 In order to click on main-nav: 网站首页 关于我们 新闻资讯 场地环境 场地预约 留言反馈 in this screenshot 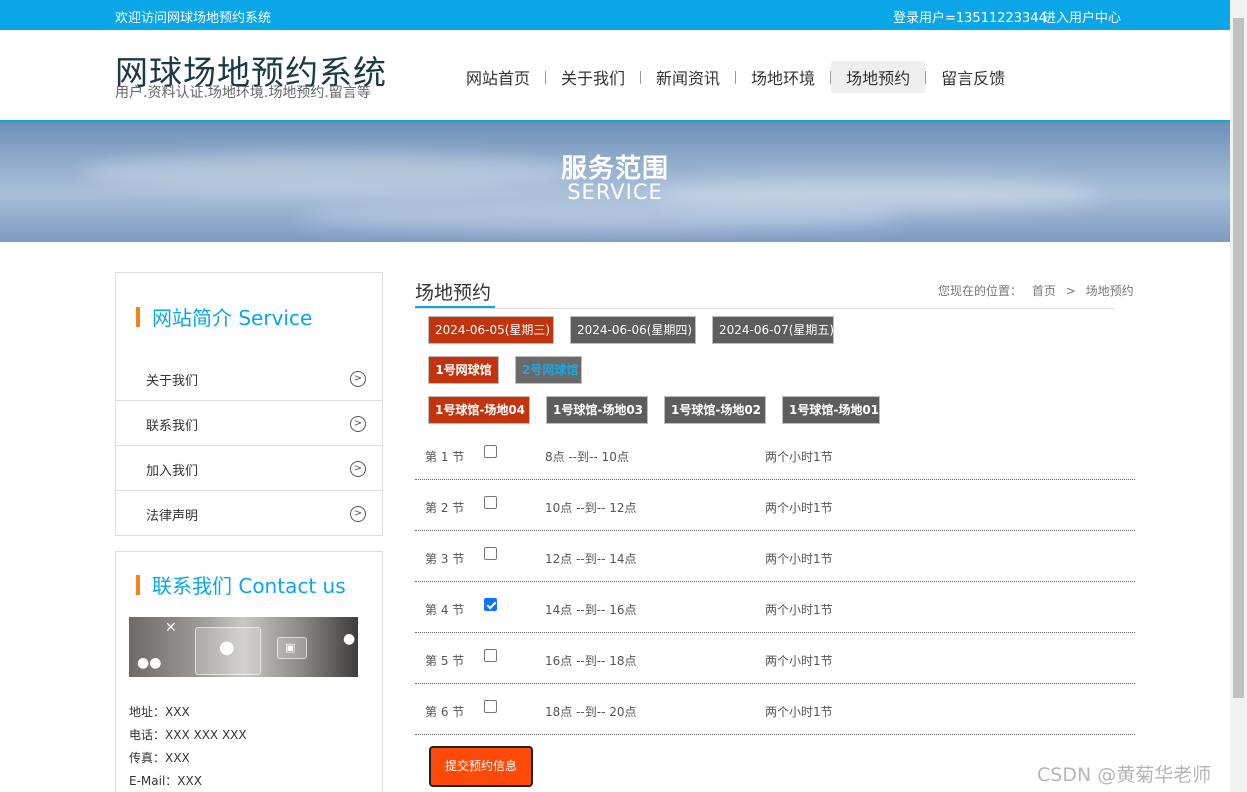, I will do `click(735, 77)`.